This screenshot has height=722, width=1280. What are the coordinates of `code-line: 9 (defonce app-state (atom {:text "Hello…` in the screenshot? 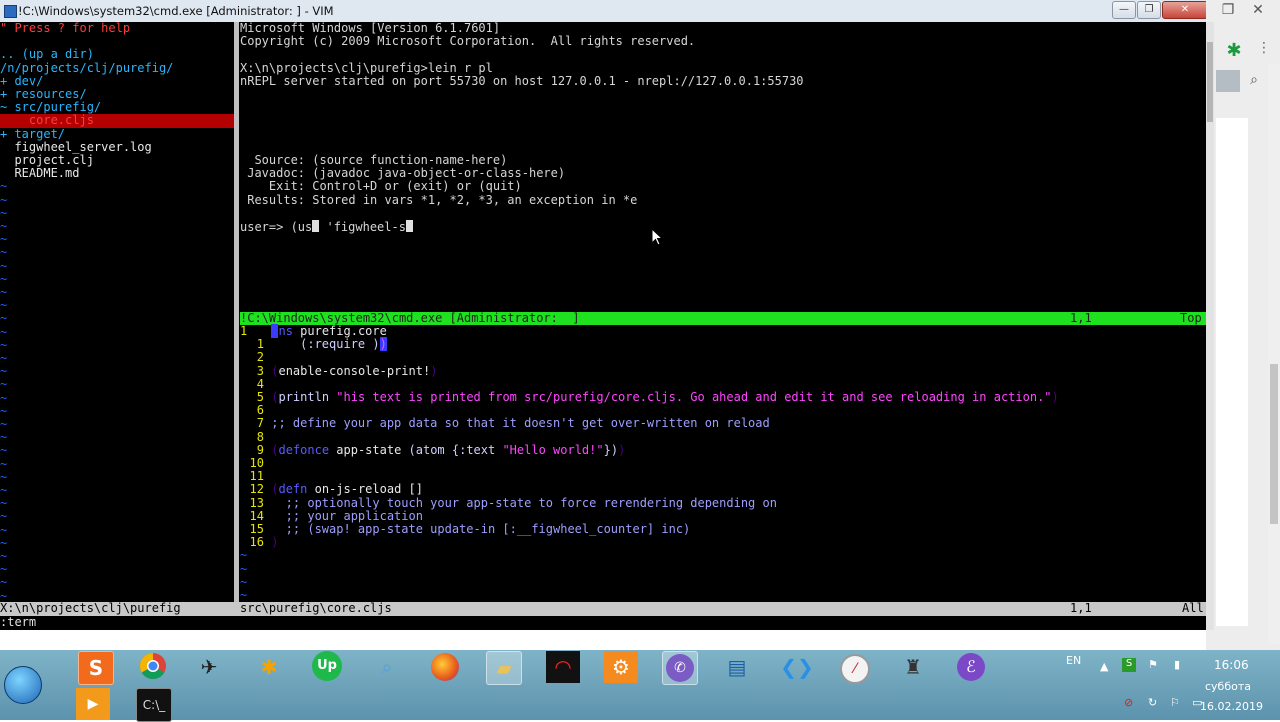 It's located at (441, 449).